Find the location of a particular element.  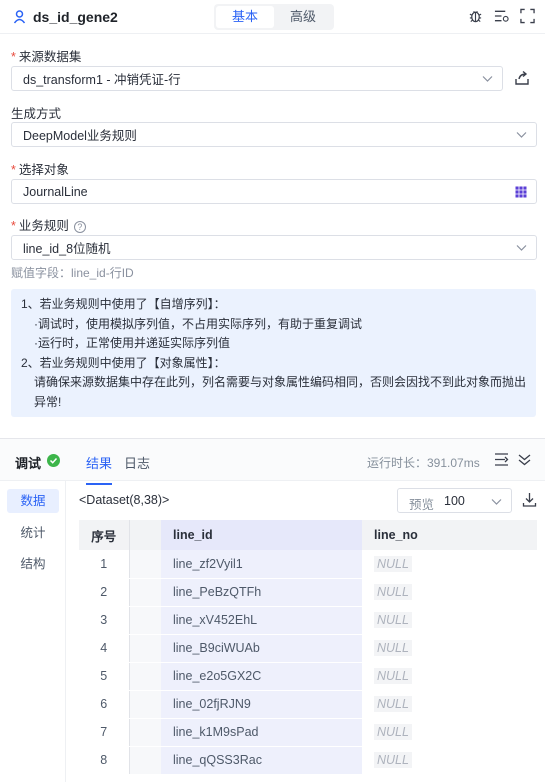

object-input: JournalLine is located at coordinates (274, 191).